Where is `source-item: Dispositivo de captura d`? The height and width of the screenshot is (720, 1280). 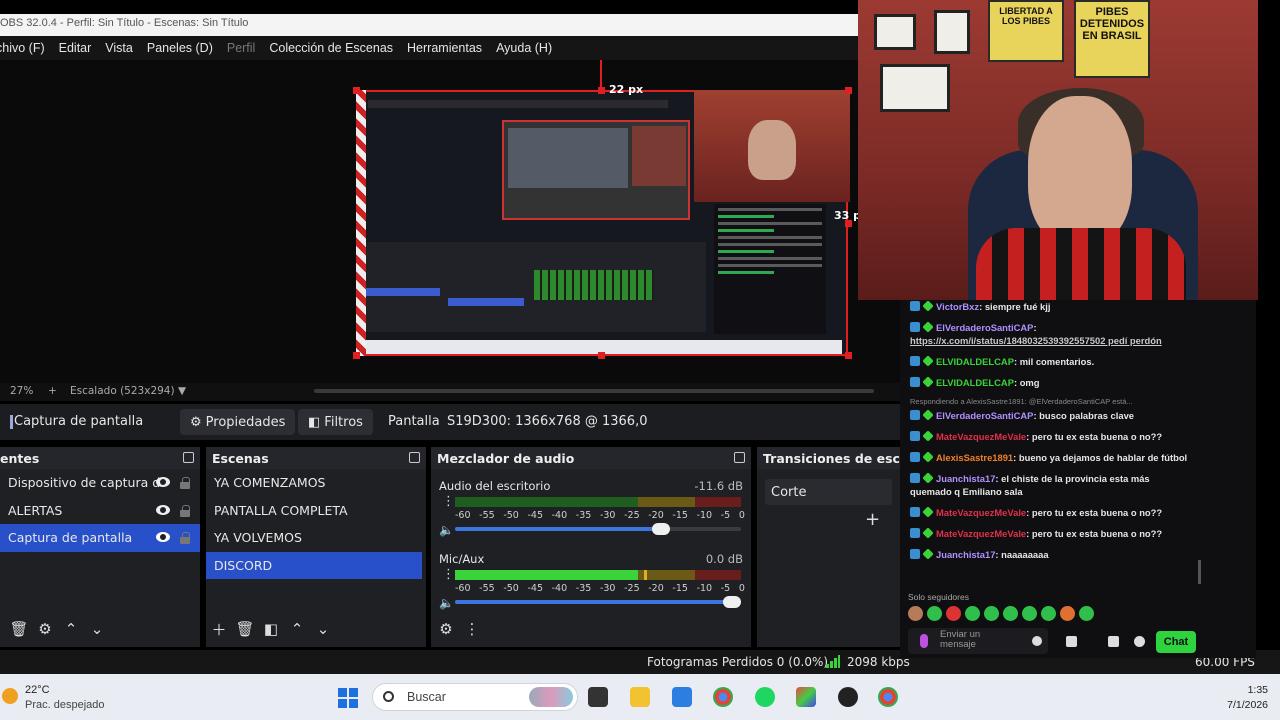
source-item: Dispositivo de captura d is located at coordinates (100, 483).